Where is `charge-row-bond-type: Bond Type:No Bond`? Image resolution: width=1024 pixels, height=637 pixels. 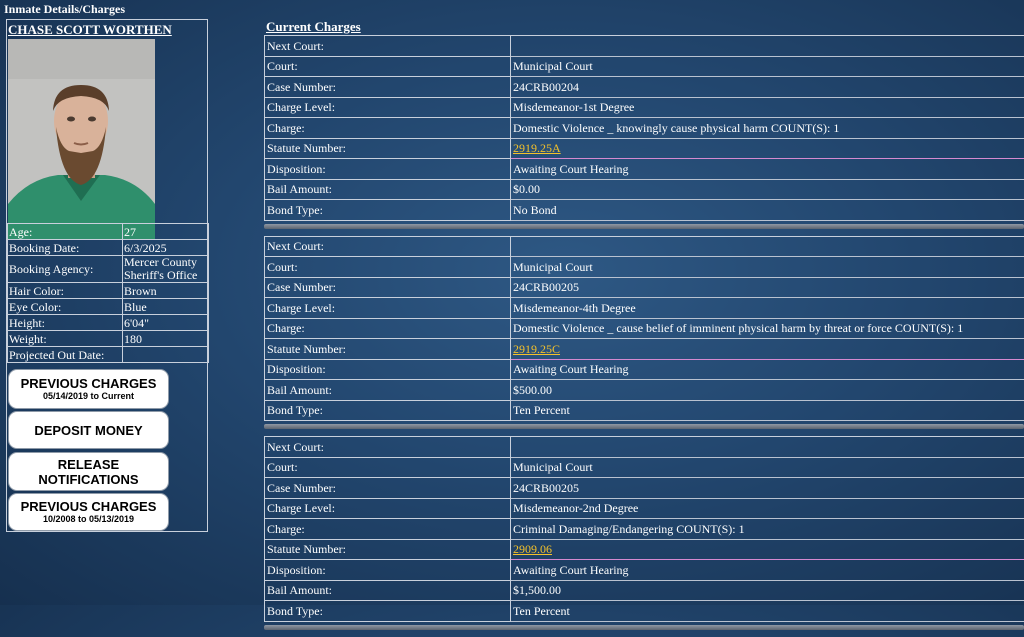
charge-row-bond-type: Bond Type:No Bond is located at coordinates (644, 210).